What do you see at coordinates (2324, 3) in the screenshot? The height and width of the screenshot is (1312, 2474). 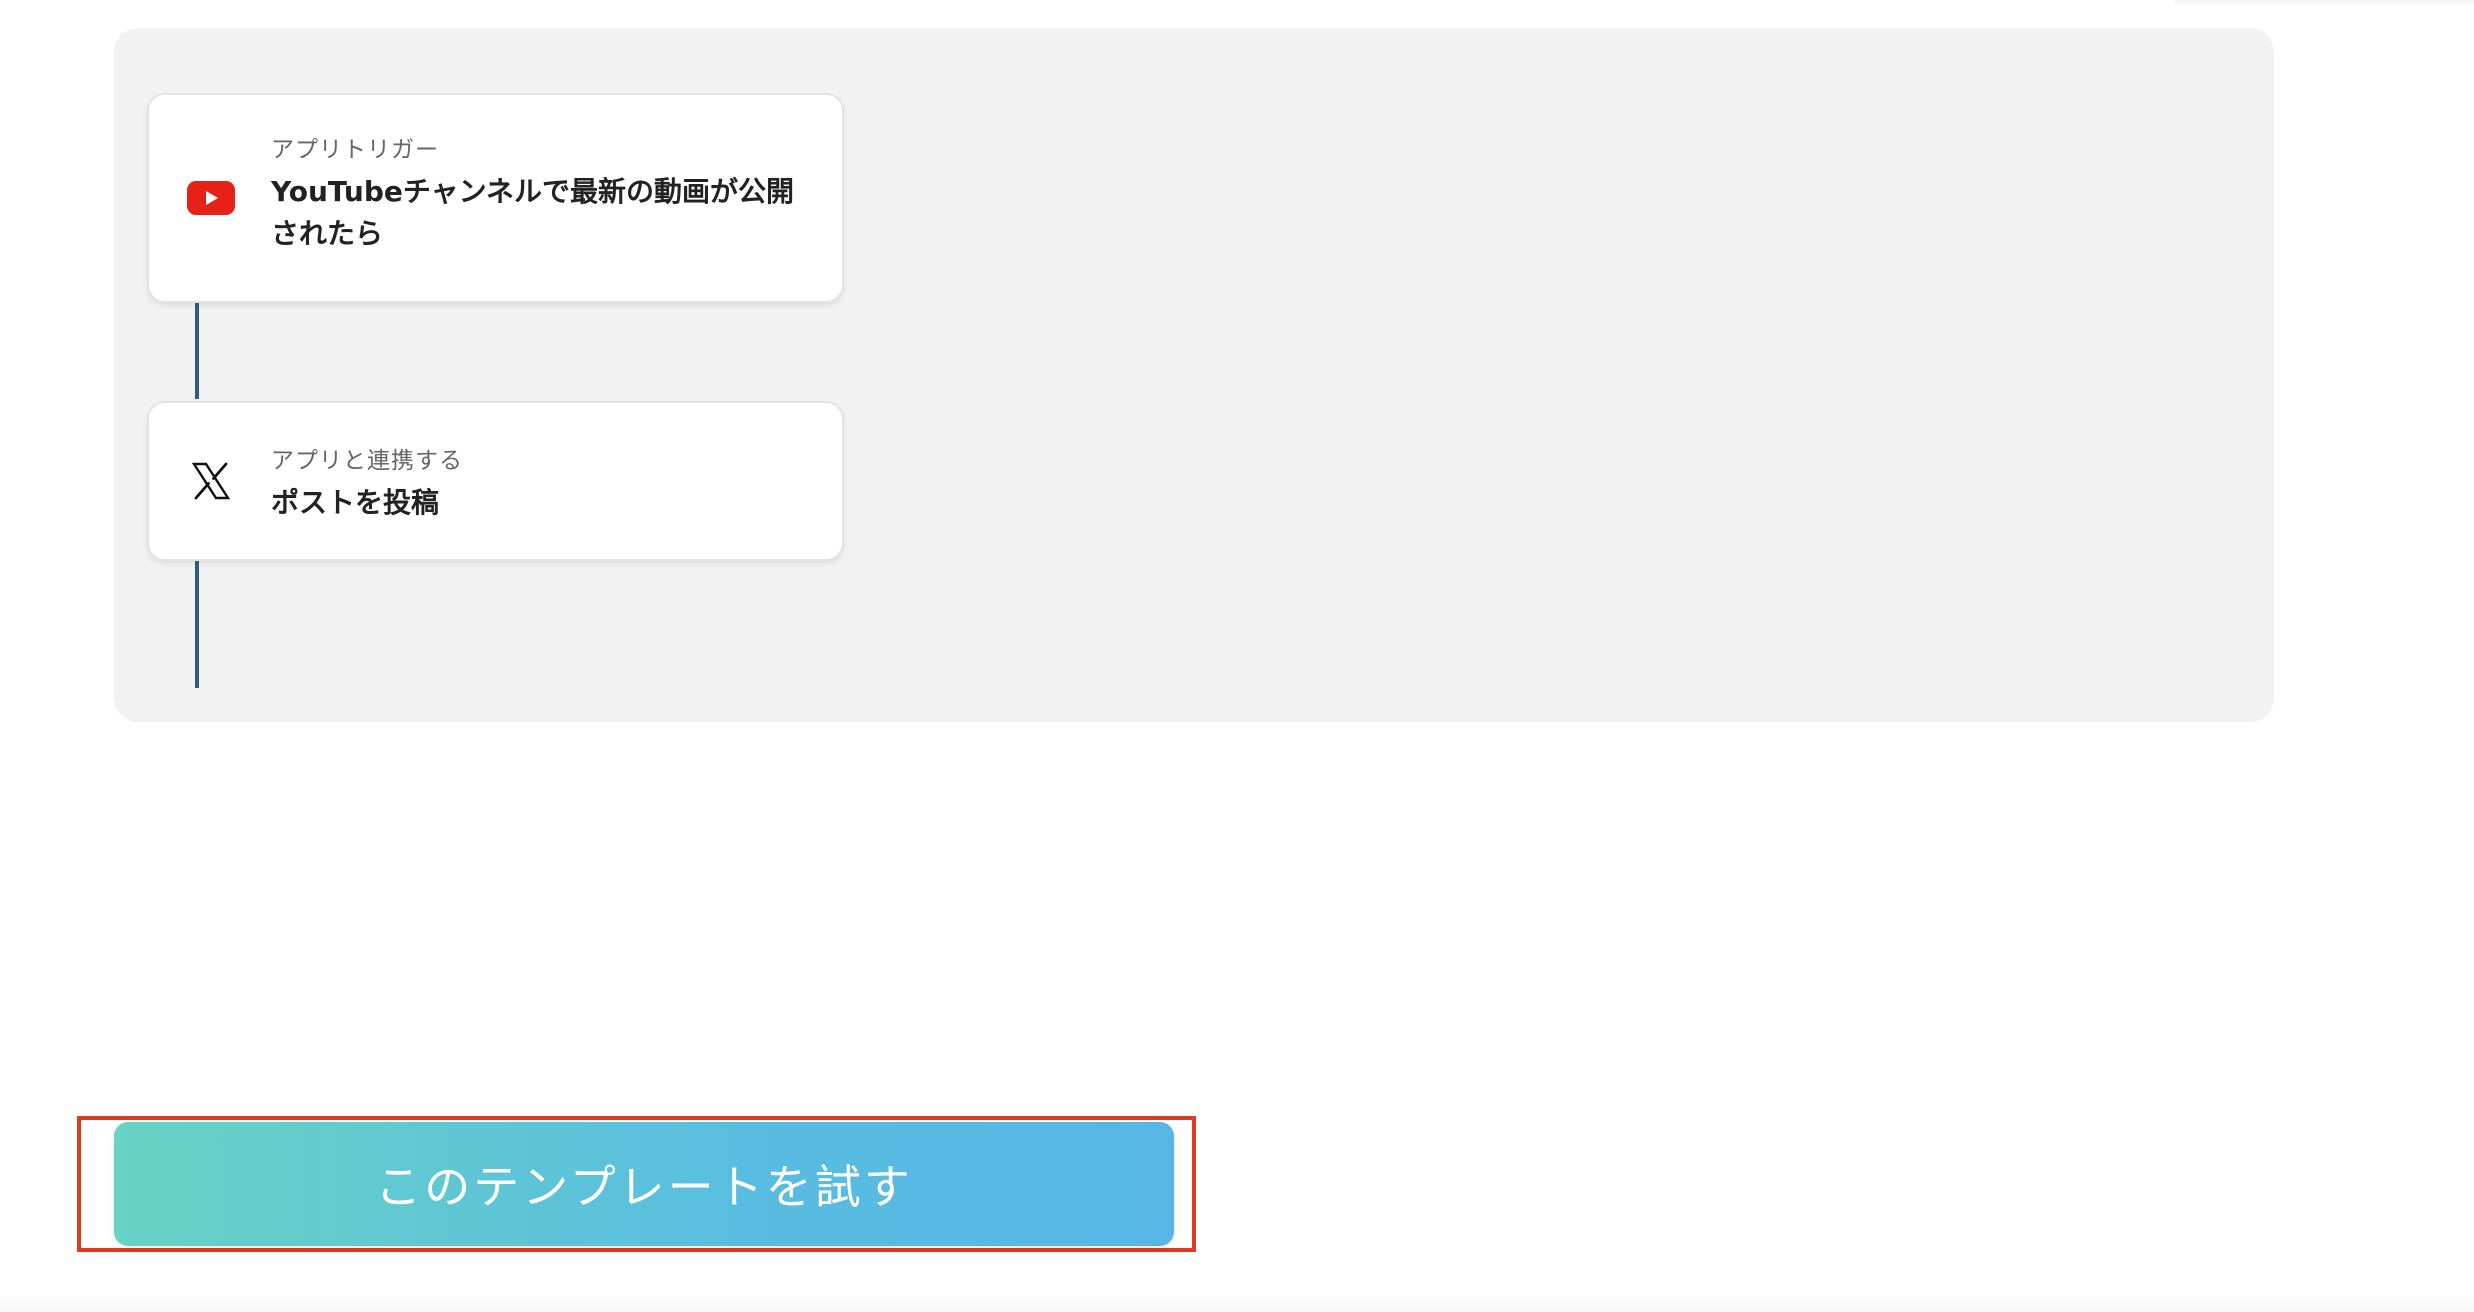 I see `top-right-shadow` at bounding box center [2324, 3].